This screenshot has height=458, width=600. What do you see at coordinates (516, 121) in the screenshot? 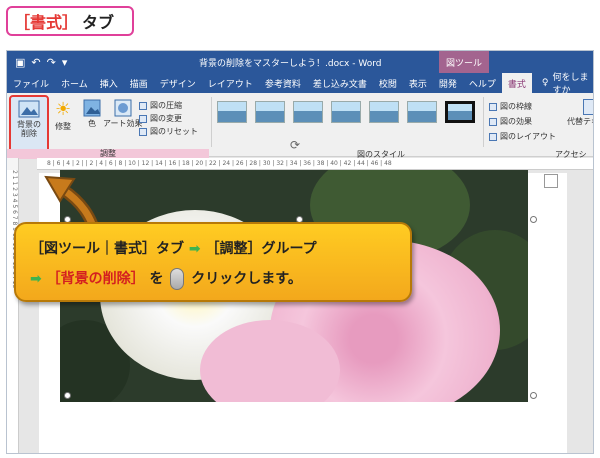
I see `picture-effects-label: 図の効果` at bounding box center [516, 121].